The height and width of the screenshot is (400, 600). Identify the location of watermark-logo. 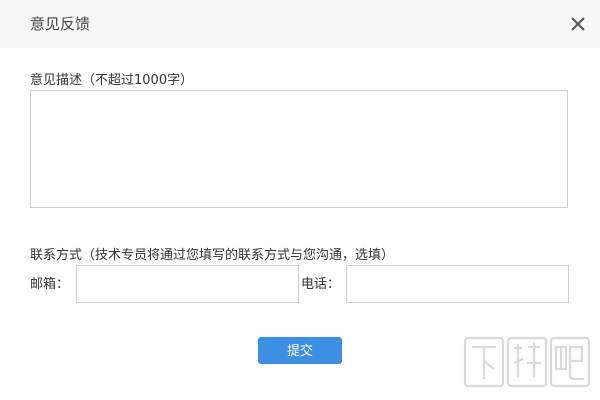
(527, 364).